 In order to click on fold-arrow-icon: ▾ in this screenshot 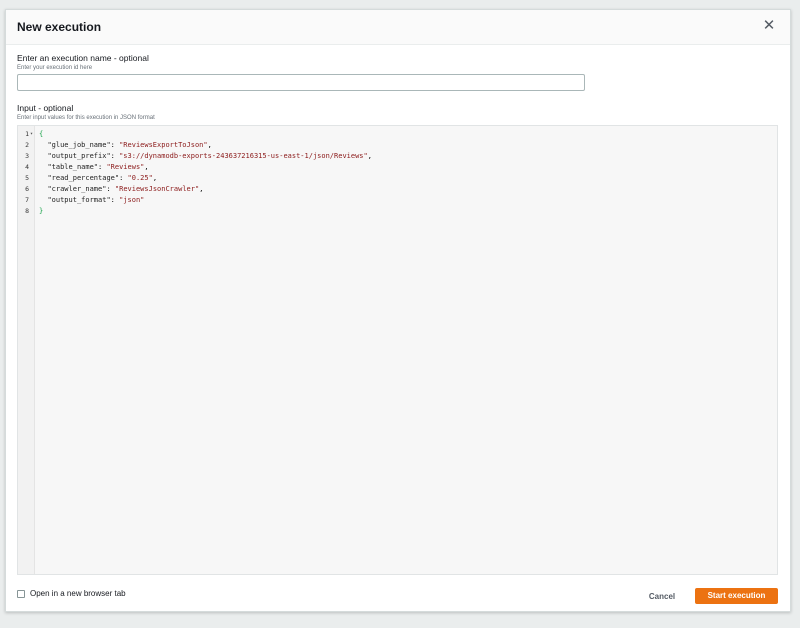, I will do `click(31, 134)`.